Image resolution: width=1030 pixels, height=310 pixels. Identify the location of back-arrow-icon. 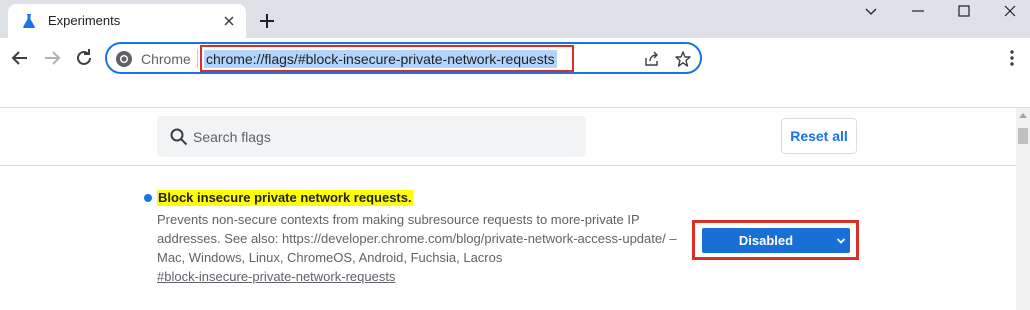
(20, 58).